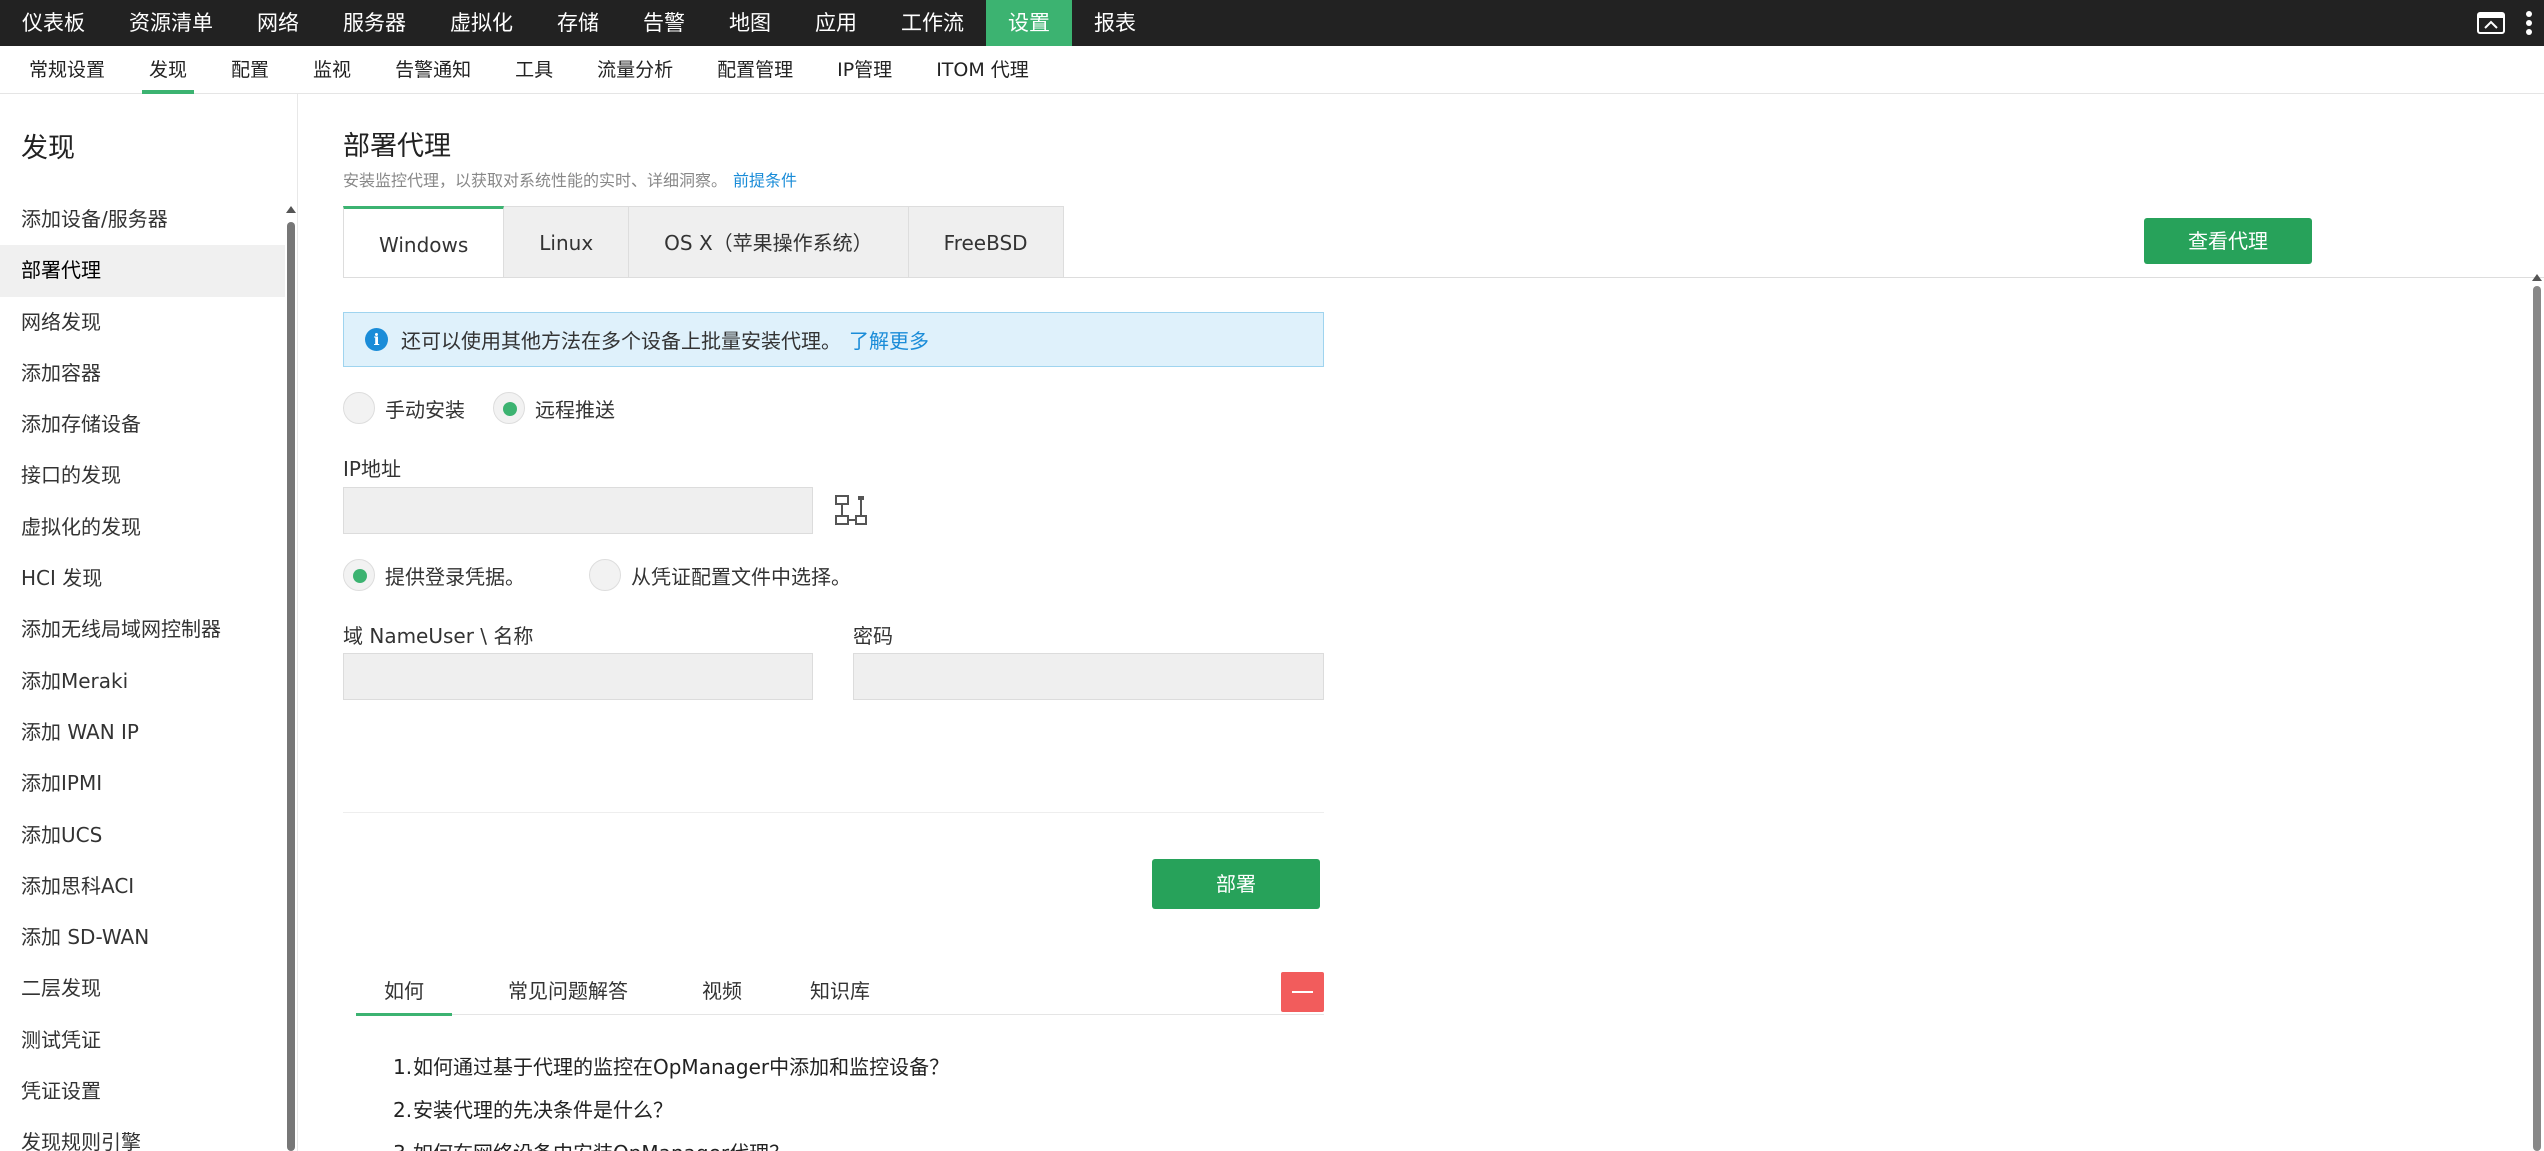  I want to click on sidebar-item-discovery-rule-engine: 发现规则引擎, so click(142, 1134).